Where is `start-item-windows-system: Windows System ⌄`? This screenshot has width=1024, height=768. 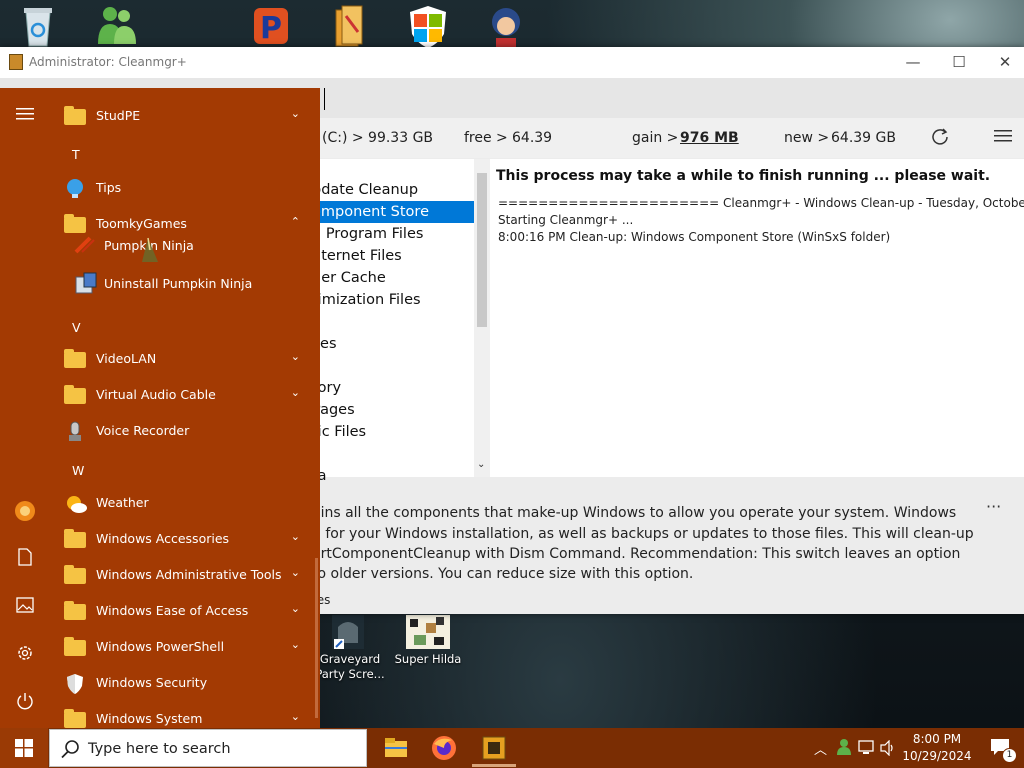 start-item-windows-system: Windows System ⌄ is located at coordinates (181, 714).